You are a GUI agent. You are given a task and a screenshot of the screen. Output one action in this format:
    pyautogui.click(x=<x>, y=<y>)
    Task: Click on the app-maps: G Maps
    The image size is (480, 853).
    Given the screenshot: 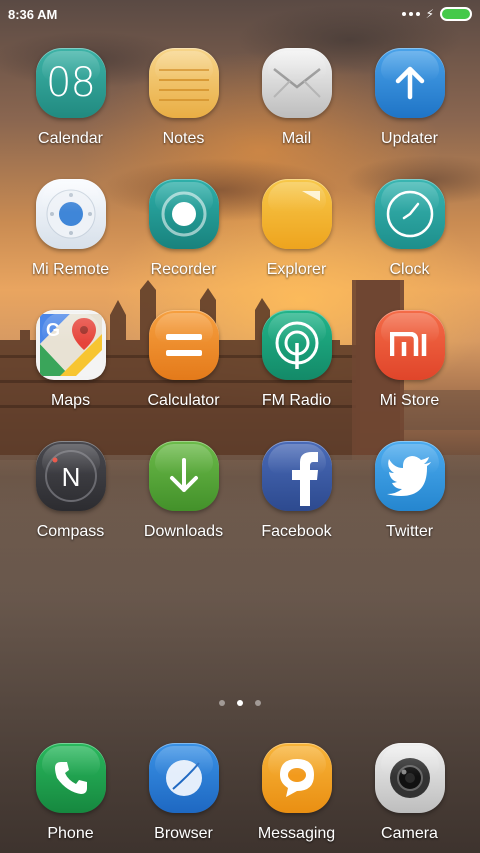 What is the action you would take?
    pyautogui.click(x=70, y=365)
    